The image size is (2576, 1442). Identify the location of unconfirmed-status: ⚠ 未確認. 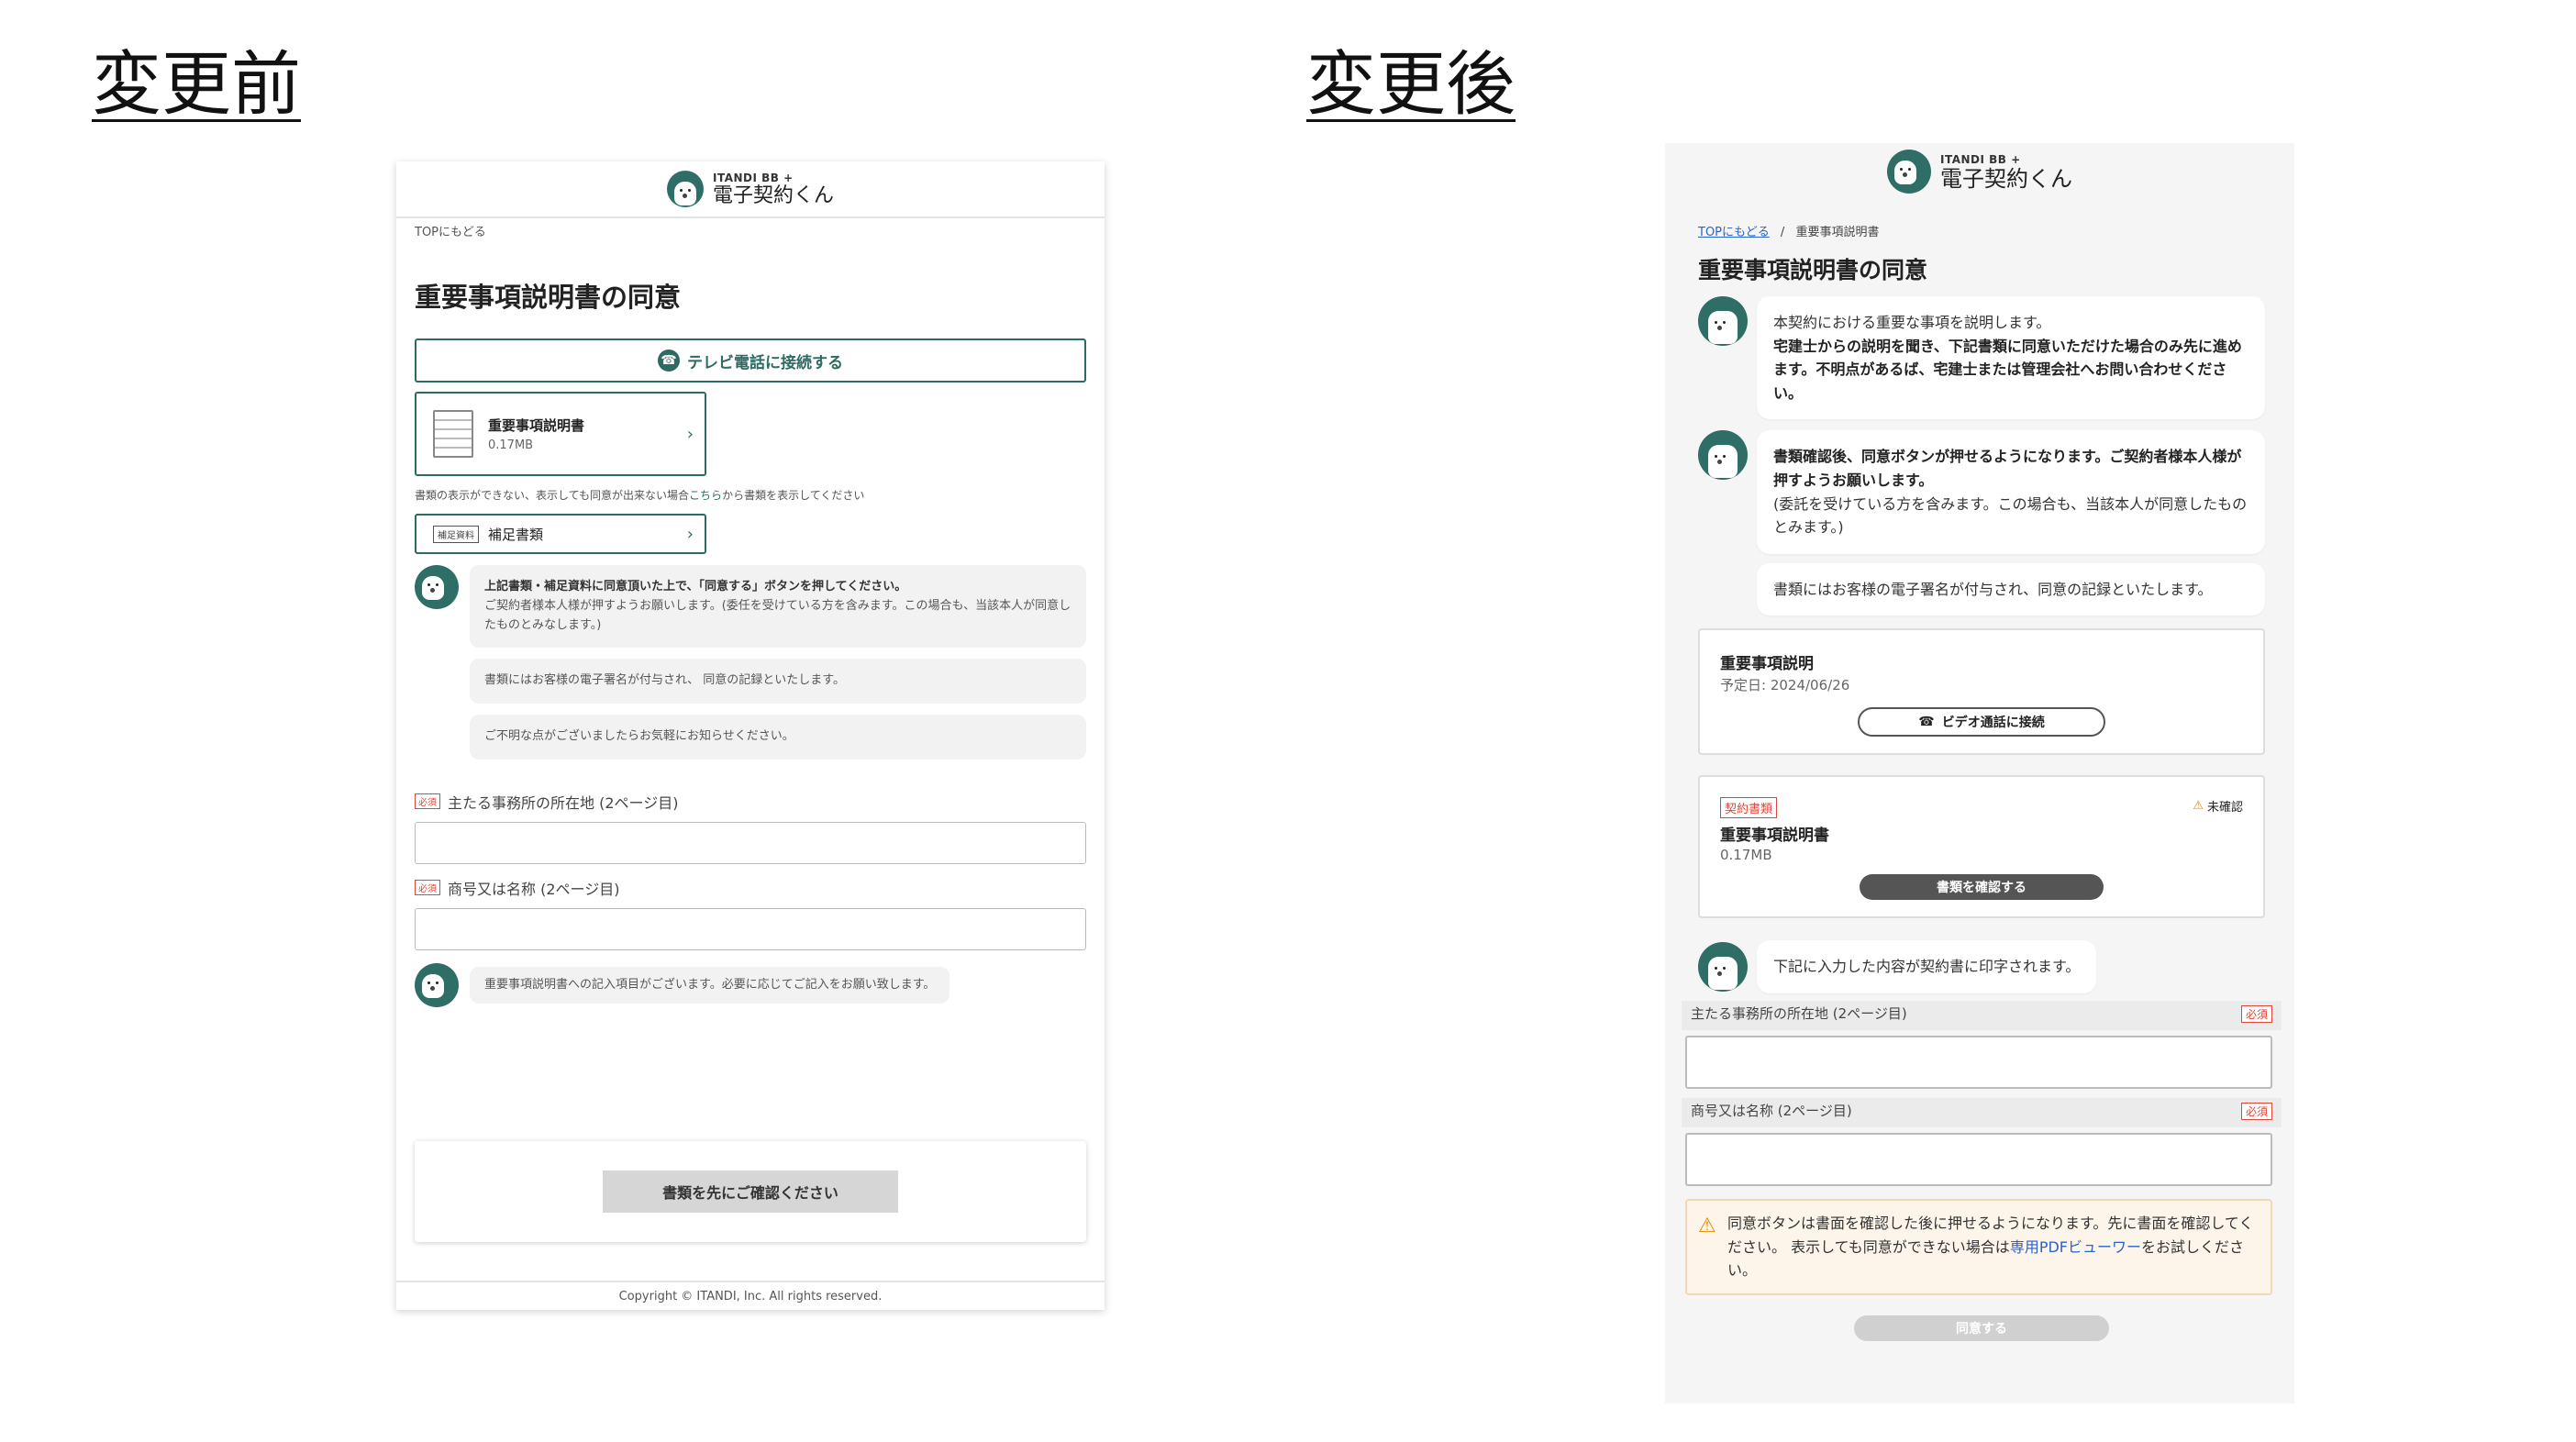
(2218, 806).